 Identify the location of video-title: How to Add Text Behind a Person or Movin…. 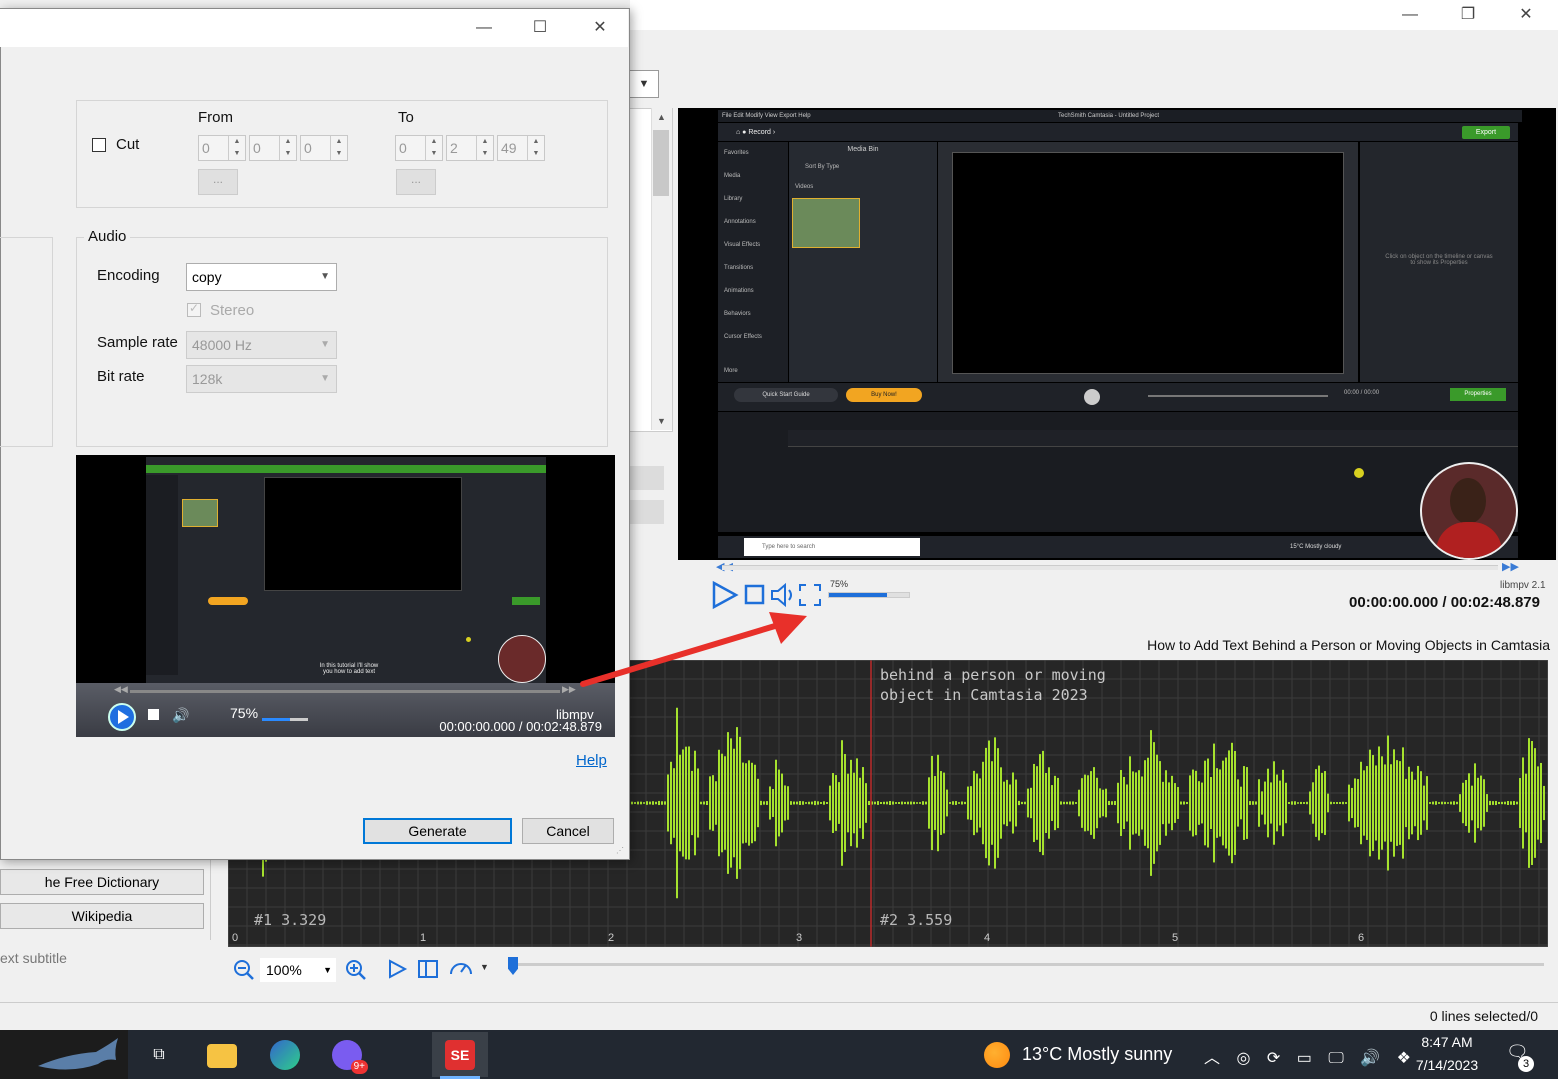
(1348, 645).